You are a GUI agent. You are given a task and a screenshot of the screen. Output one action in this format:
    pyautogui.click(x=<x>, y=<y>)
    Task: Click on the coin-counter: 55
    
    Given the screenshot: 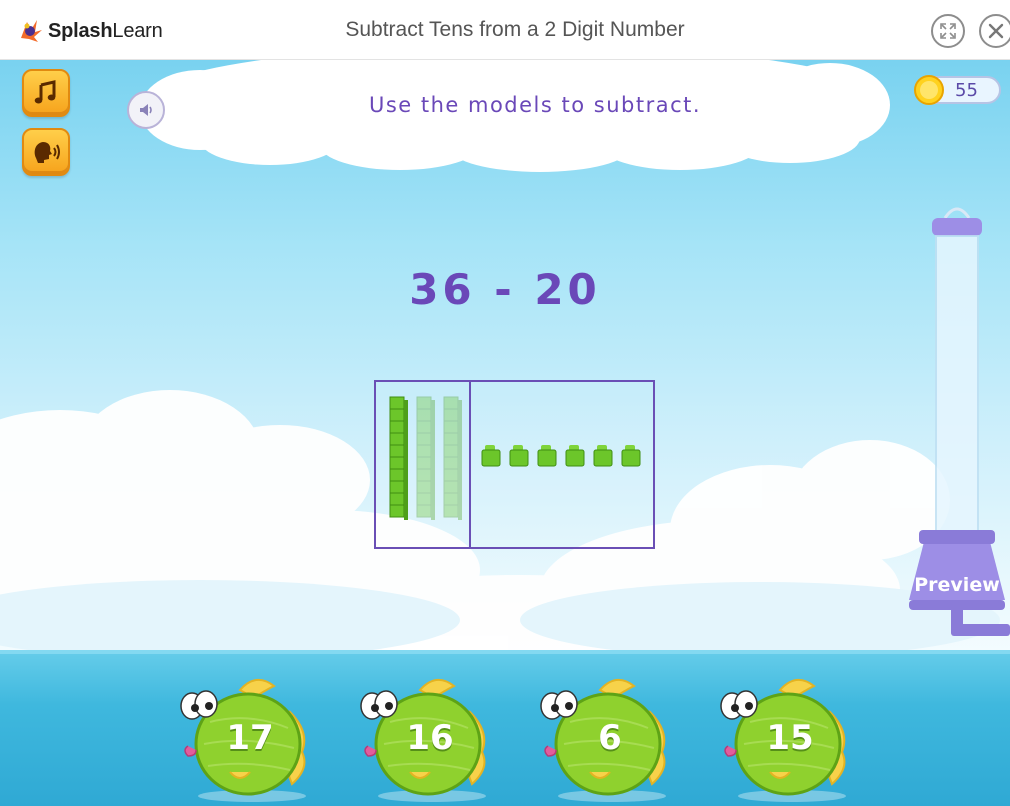 What is the action you would take?
    pyautogui.click(x=957, y=90)
    